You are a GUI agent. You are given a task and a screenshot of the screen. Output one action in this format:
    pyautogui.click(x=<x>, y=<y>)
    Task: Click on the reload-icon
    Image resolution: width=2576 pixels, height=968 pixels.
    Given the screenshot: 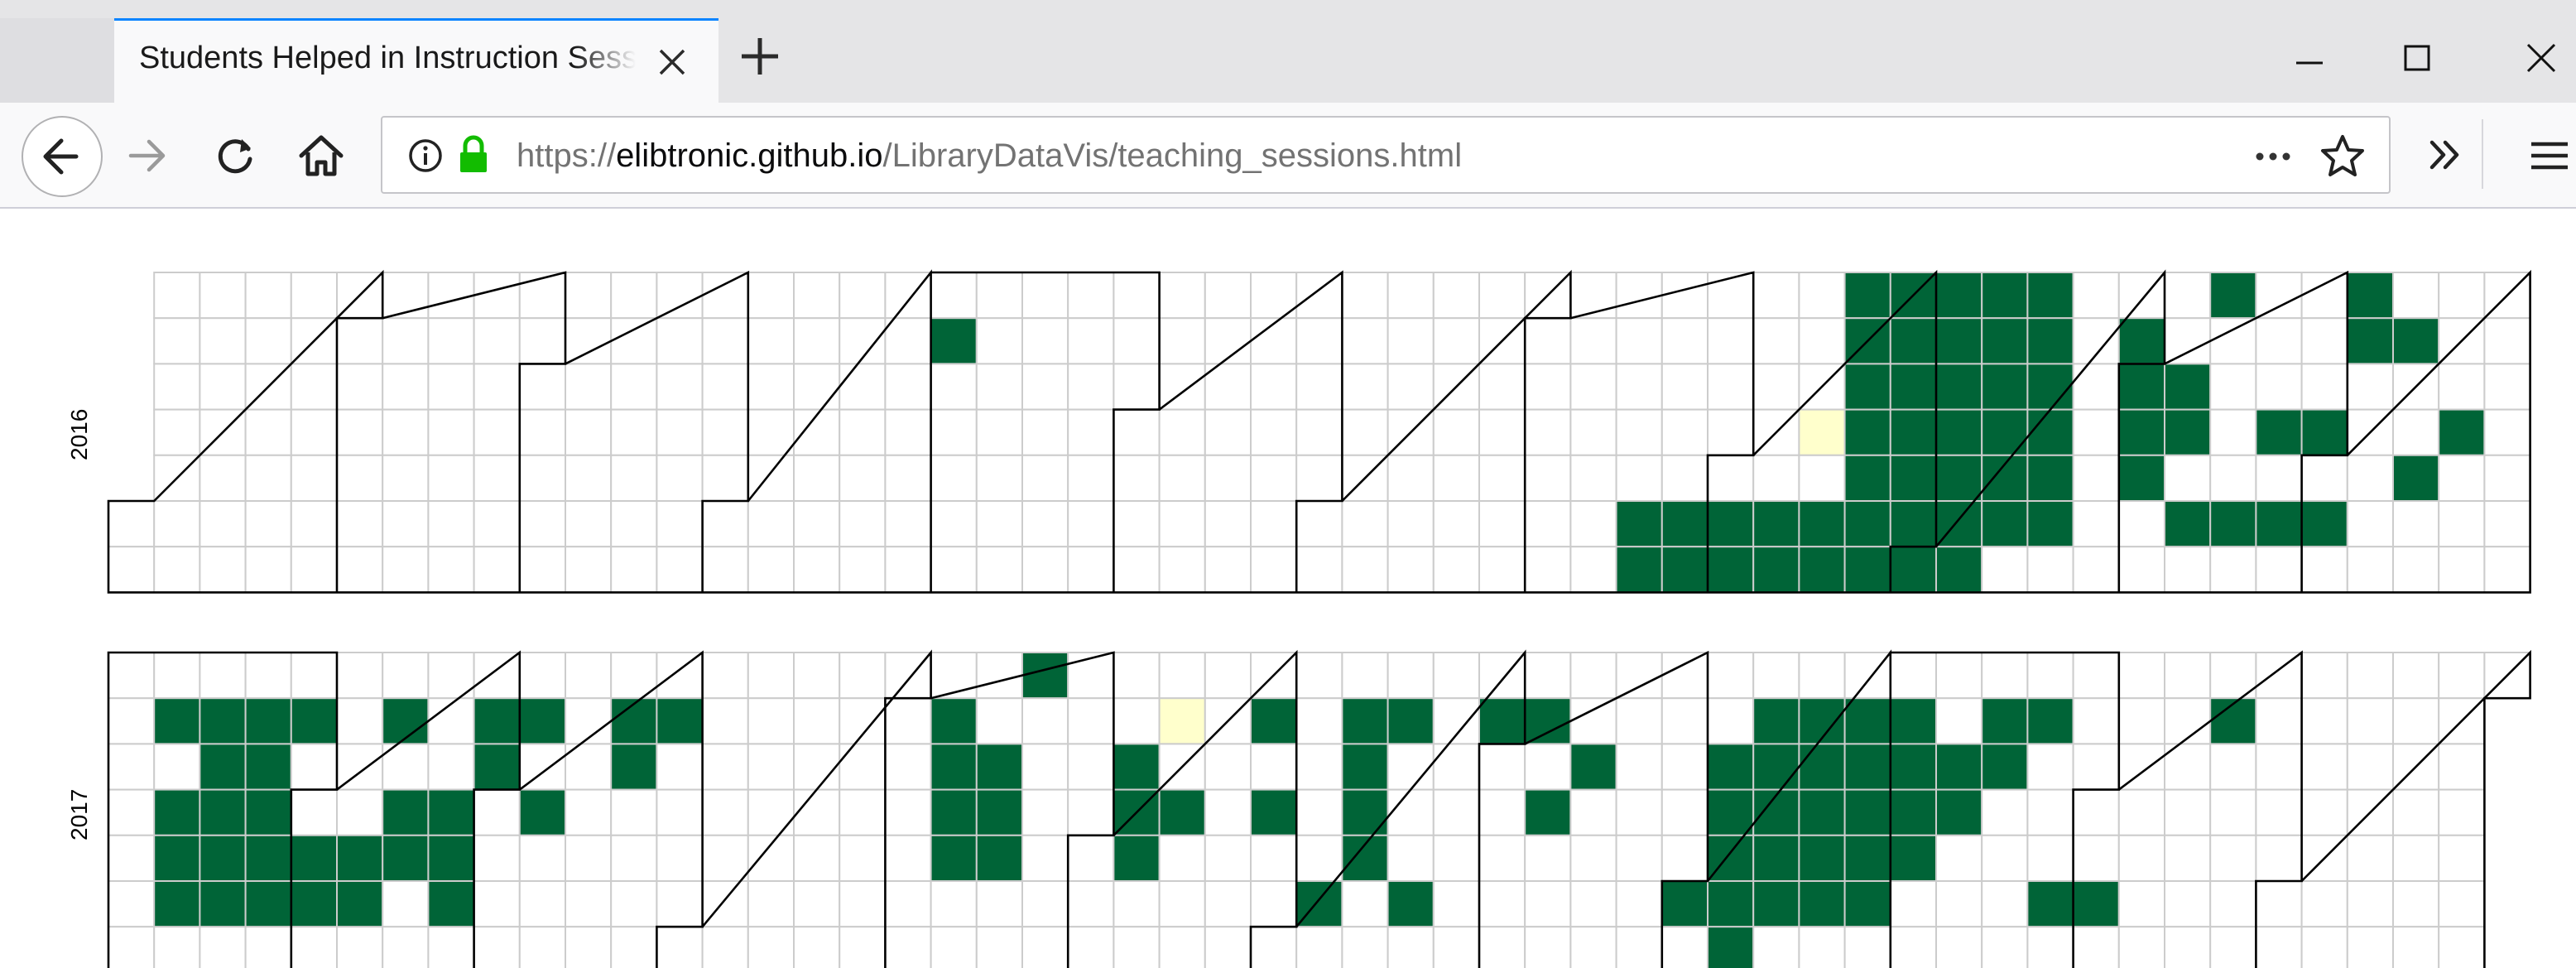 What is the action you would take?
    pyautogui.click(x=235, y=158)
    